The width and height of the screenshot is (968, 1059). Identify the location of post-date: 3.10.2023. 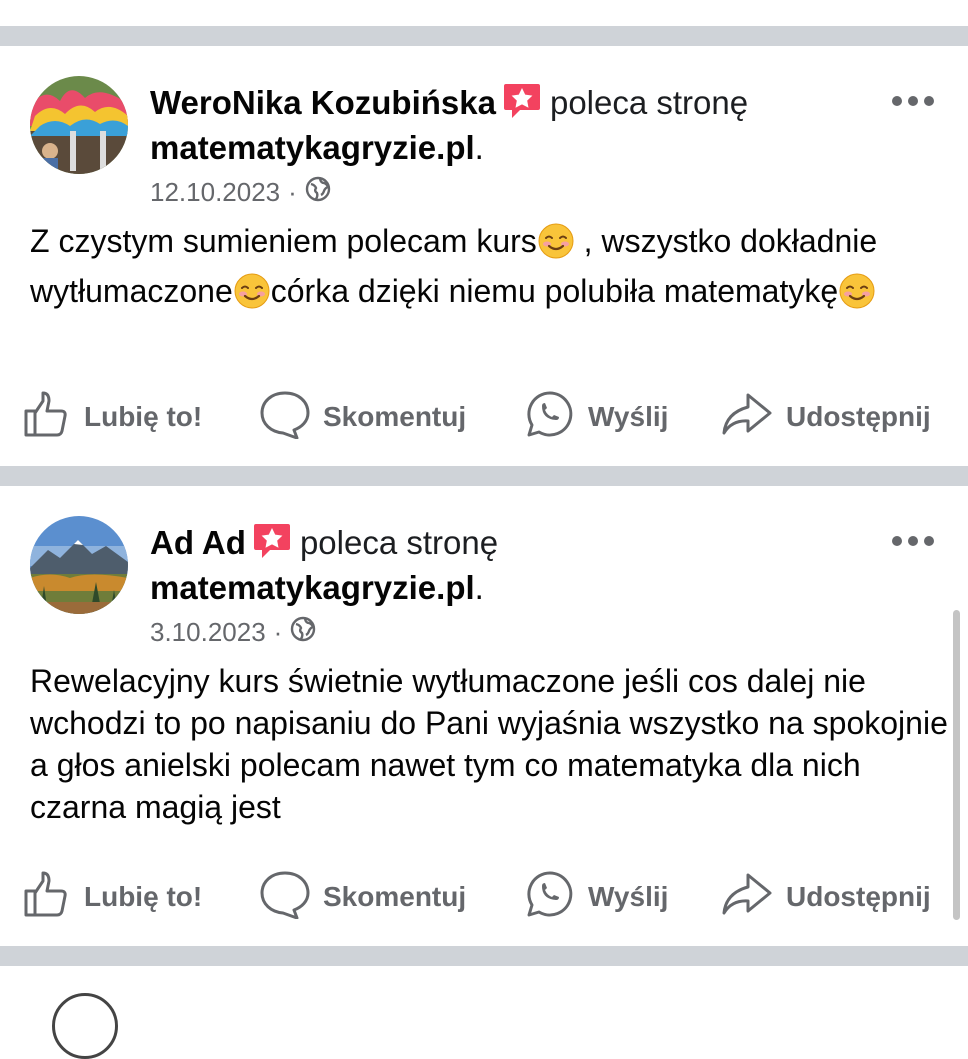
(208, 632).